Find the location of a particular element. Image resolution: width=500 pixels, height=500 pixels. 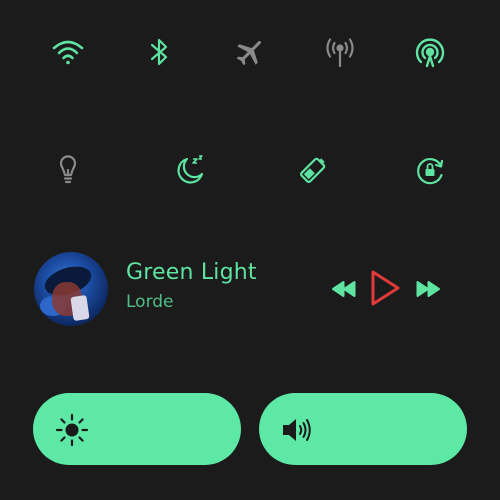

wifi-tile is located at coordinates (68, 52).